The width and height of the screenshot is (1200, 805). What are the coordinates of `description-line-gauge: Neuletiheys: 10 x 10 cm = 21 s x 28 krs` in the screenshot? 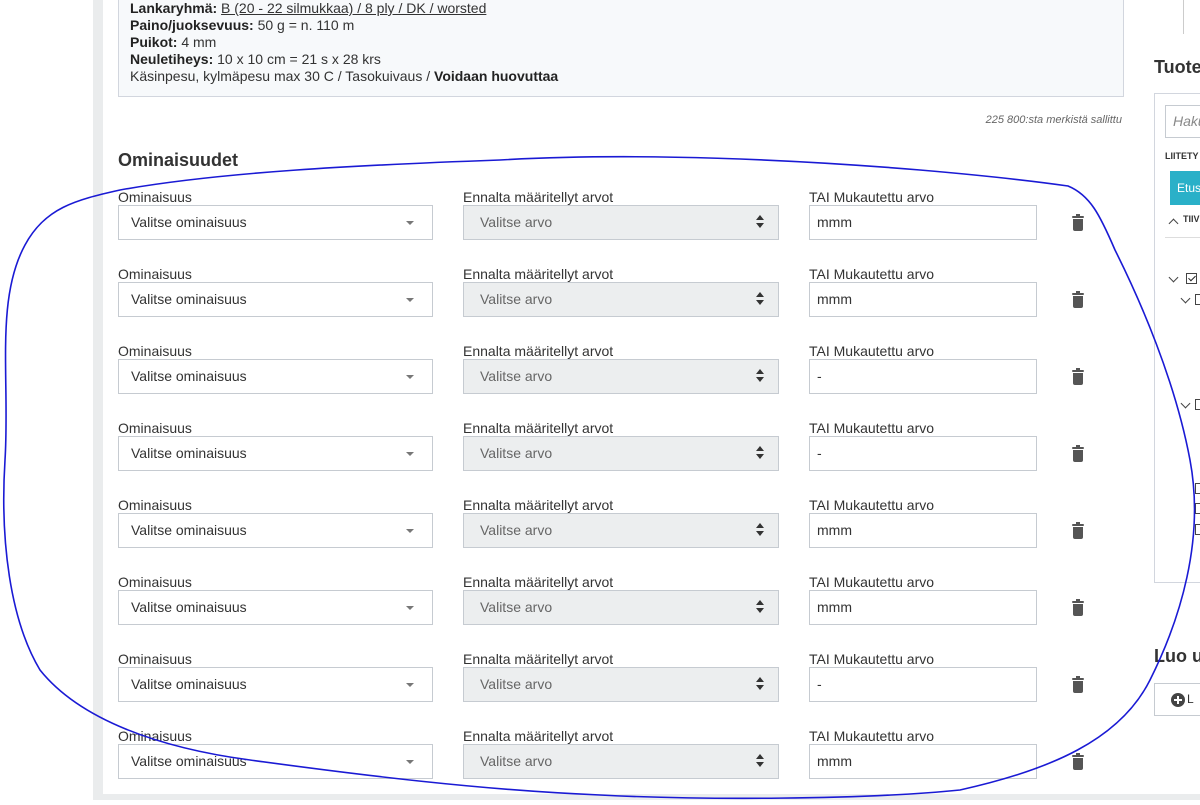 It's located at (255, 59).